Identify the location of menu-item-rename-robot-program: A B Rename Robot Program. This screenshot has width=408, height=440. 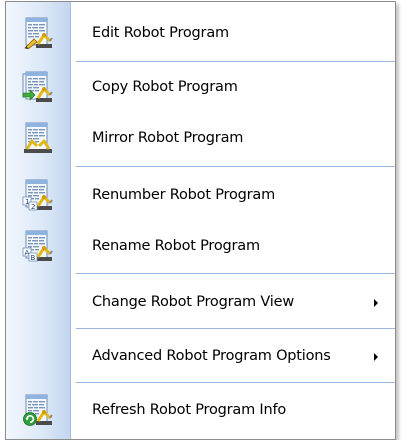
(200, 246).